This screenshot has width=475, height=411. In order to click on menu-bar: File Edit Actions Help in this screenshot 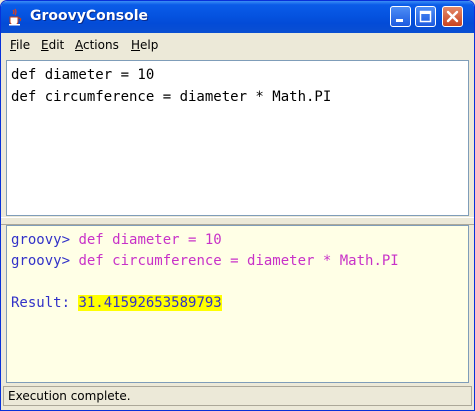, I will do `click(237, 46)`.